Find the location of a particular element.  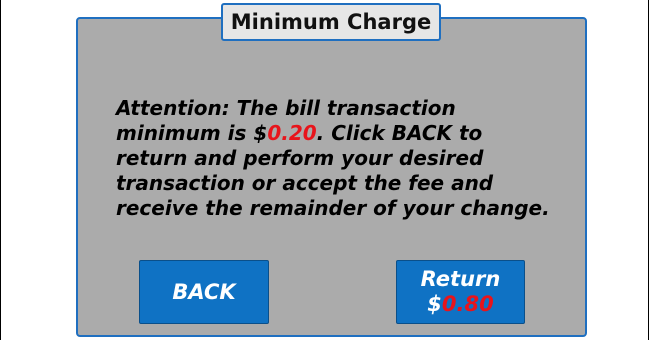

return-button-label: Return is located at coordinates (460, 279).